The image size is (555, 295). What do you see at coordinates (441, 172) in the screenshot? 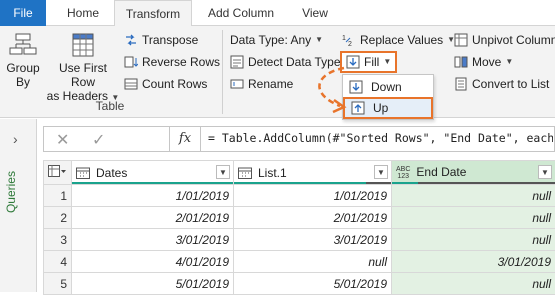
I see `column-header-end-date-label: End Date` at bounding box center [441, 172].